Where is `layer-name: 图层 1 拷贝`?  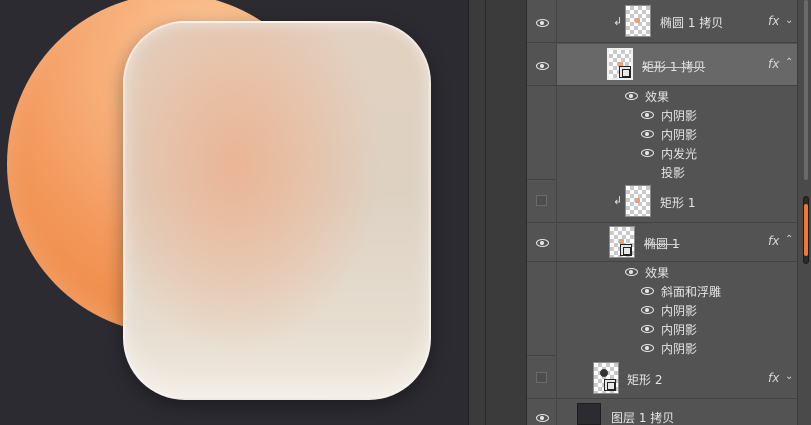 layer-name: 图层 1 拷贝 is located at coordinates (642, 417).